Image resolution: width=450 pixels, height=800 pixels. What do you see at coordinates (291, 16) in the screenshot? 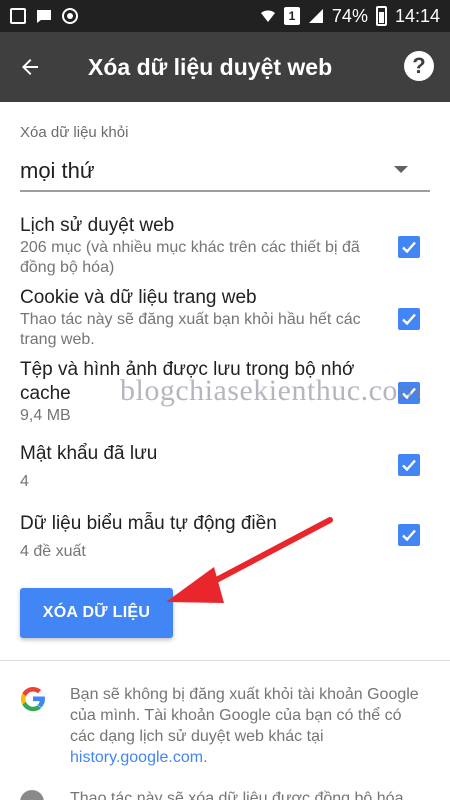
I see `sim-badge: 1` at bounding box center [291, 16].